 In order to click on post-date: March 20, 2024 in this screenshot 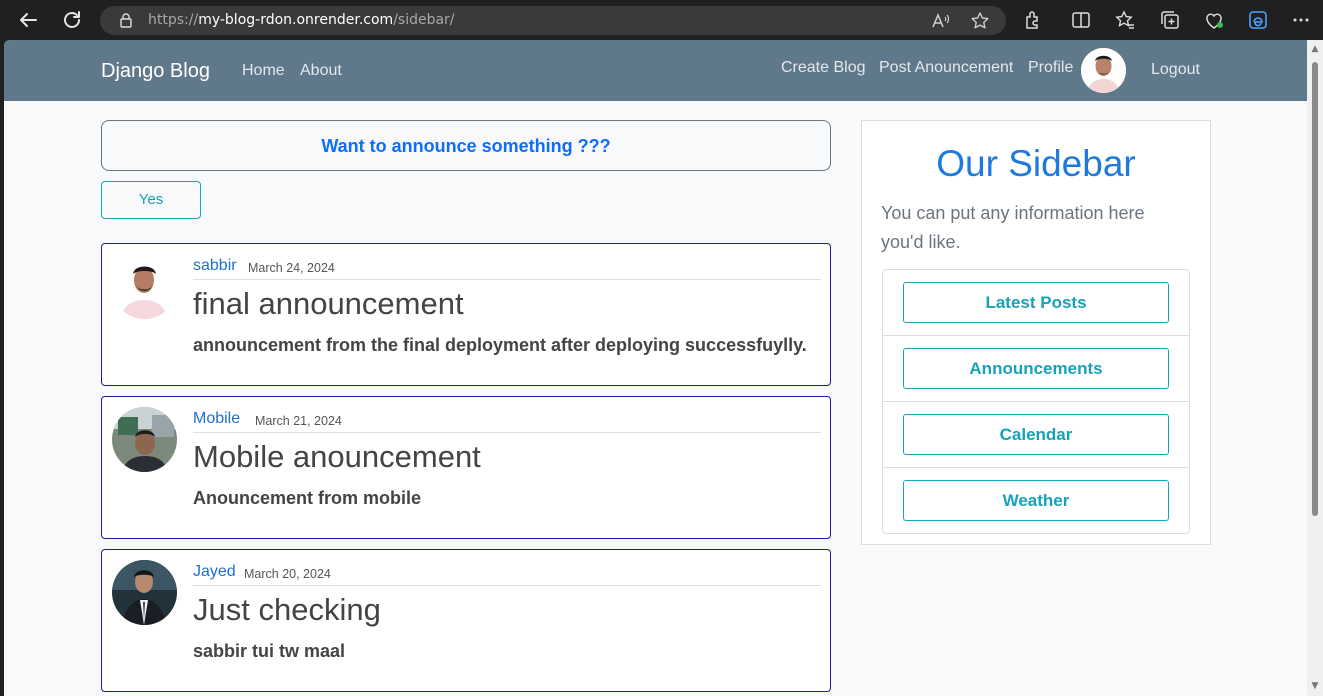, I will do `click(287, 574)`.